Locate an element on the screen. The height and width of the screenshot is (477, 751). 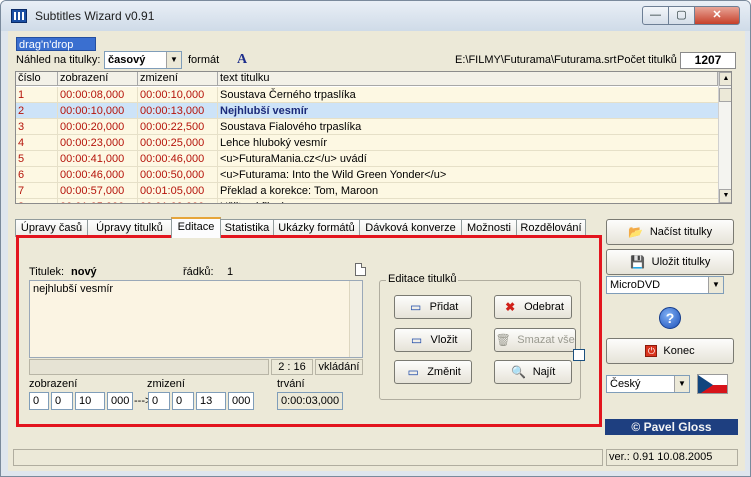
duration-label: trvání is located at coordinates (291, 384).